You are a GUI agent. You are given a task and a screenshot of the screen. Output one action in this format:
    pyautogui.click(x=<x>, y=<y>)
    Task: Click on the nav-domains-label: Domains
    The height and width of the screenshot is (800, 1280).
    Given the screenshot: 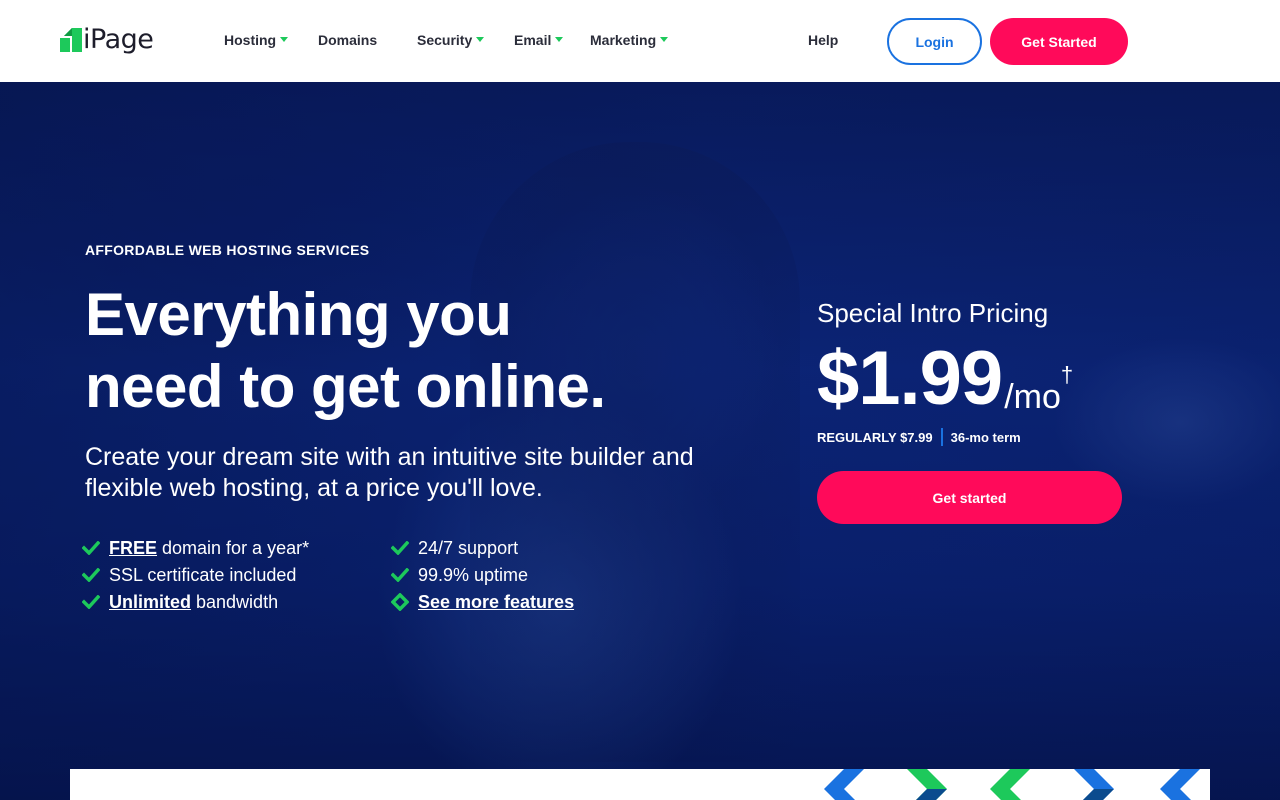 What is the action you would take?
    pyautogui.click(x=348, y=40)
    